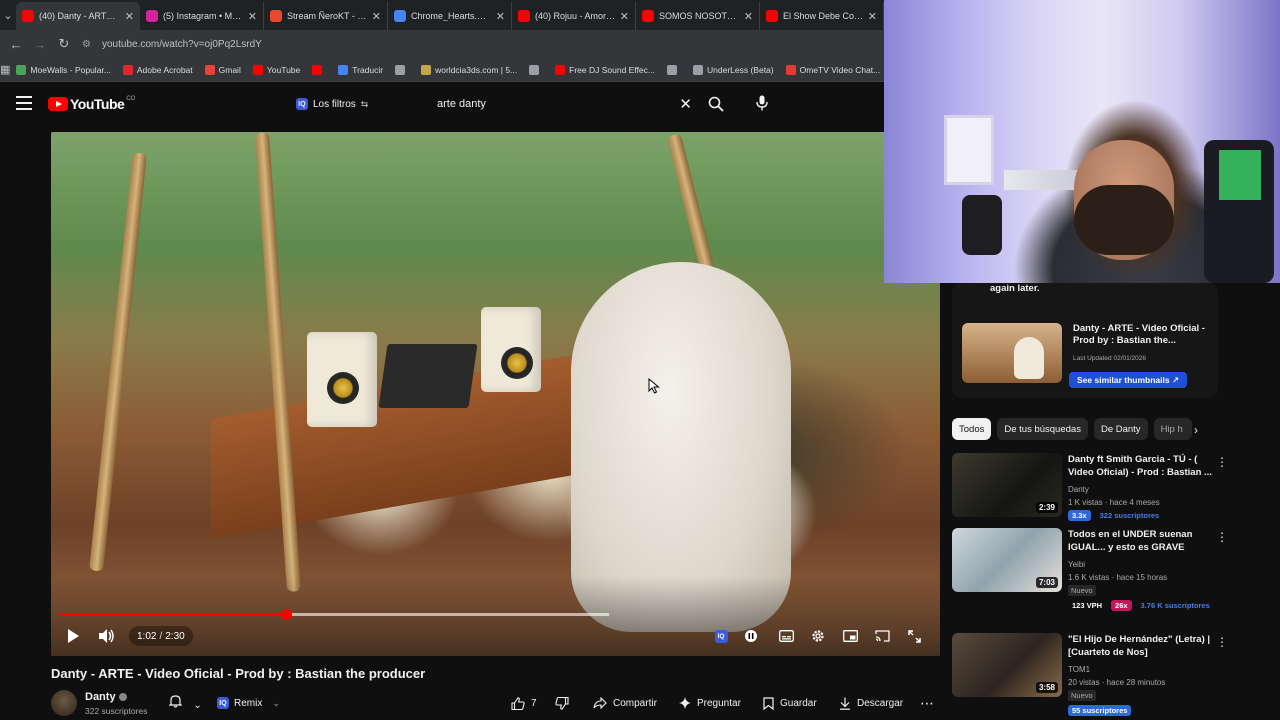 Image resolution: width=1280 pixels, height=720 pixels. What do you see at coordinates (751, 636) in the screenshot?
I see `autoplay-toggle` at bounding box center [751, 636].